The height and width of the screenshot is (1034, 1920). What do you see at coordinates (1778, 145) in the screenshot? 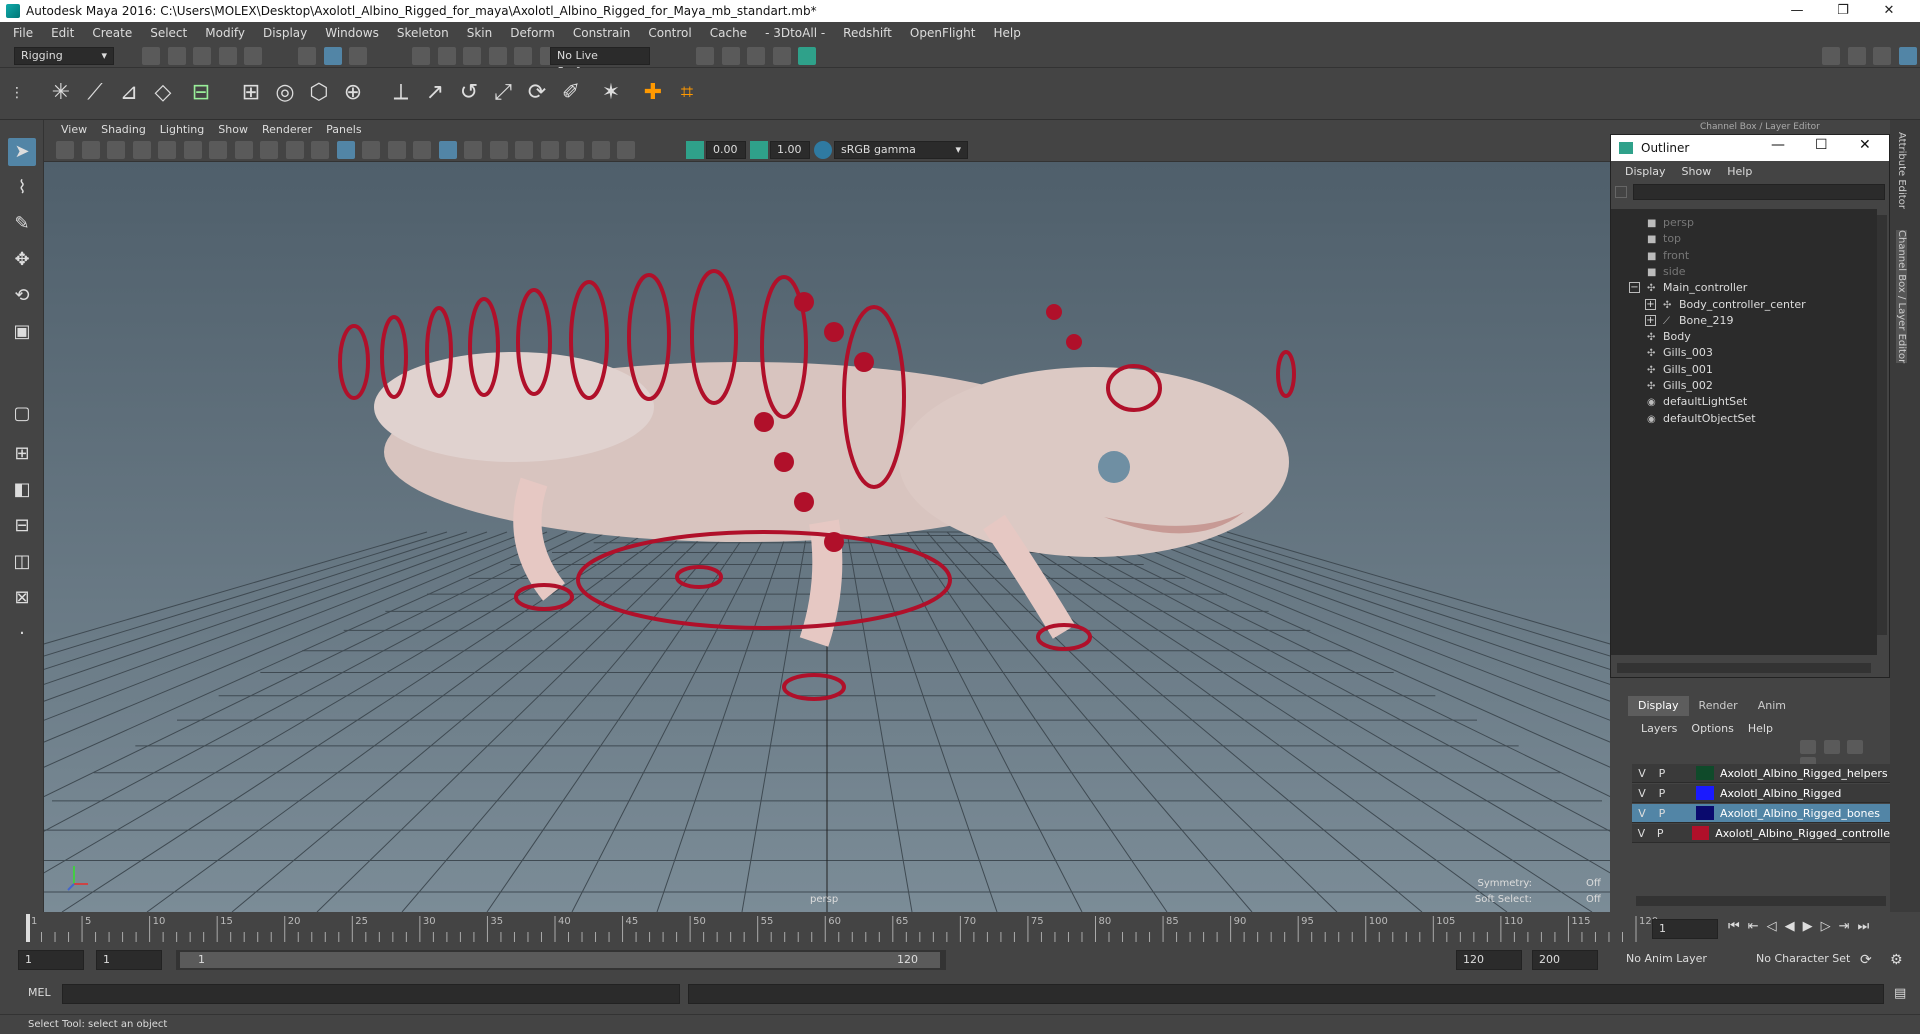
I see `outliner-minimize-button: —` at bounding box center [1778, 145].